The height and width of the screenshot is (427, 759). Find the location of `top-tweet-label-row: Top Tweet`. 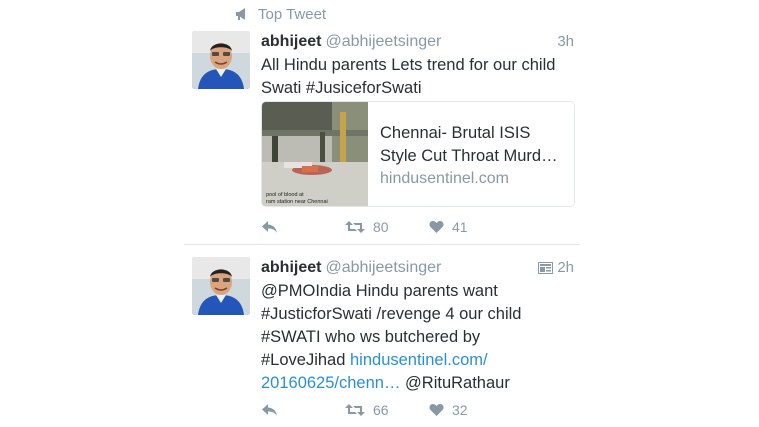

top-tweet-label-row: Top Tweet is located at coordinates (280, 14).